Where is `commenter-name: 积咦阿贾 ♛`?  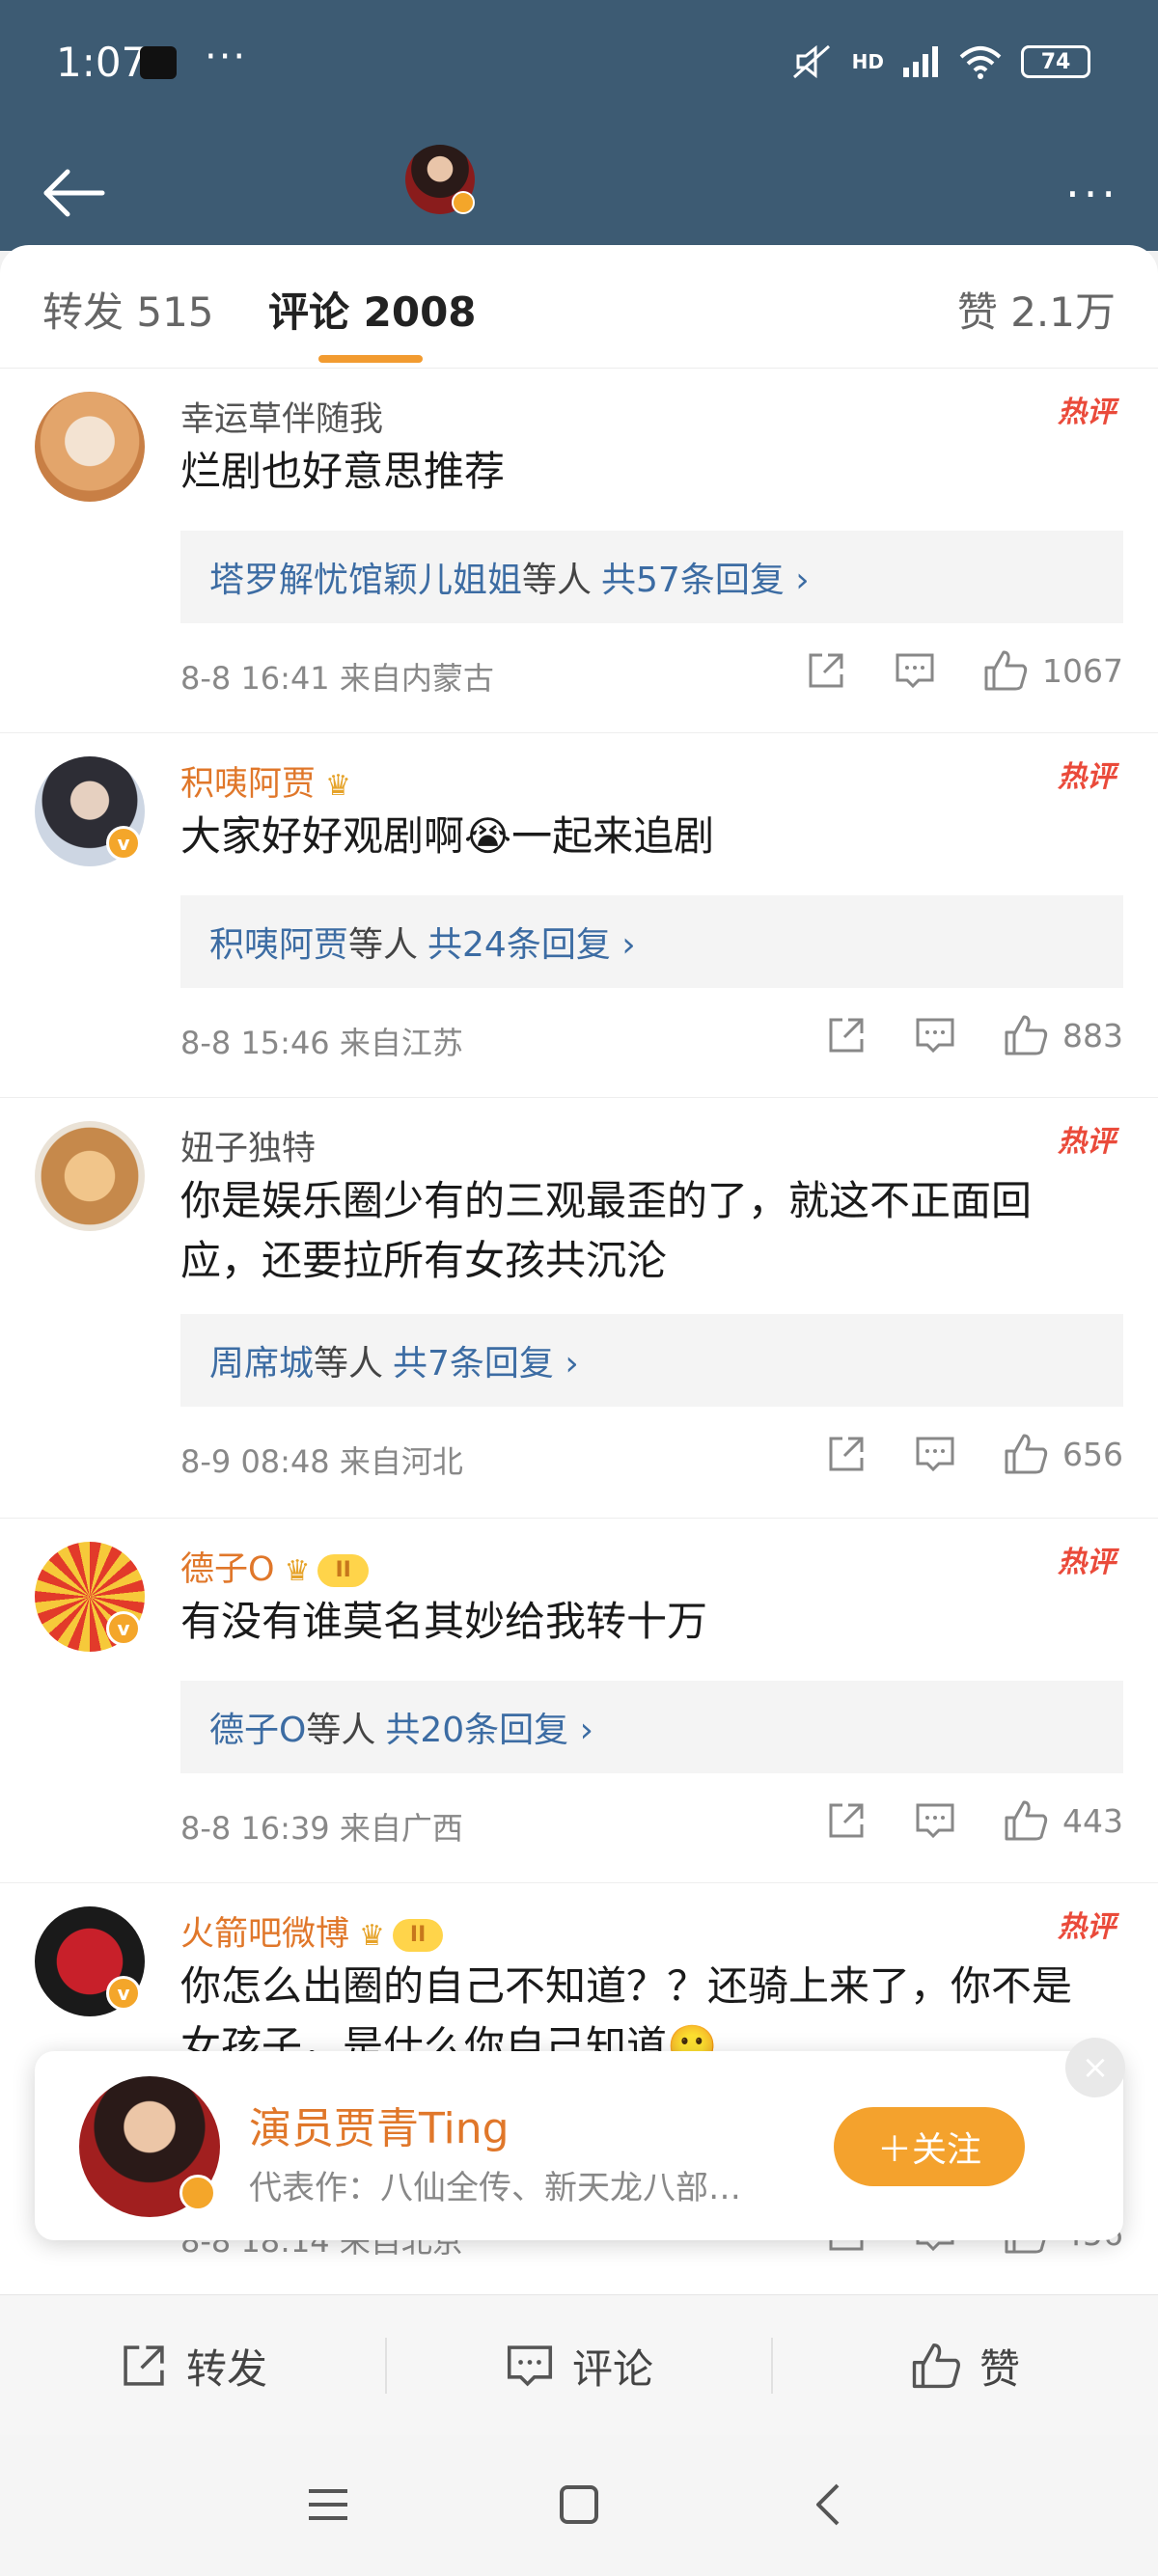 commenter-name: 积咦阿贾 ♛ is located at coordinates (265, 781).